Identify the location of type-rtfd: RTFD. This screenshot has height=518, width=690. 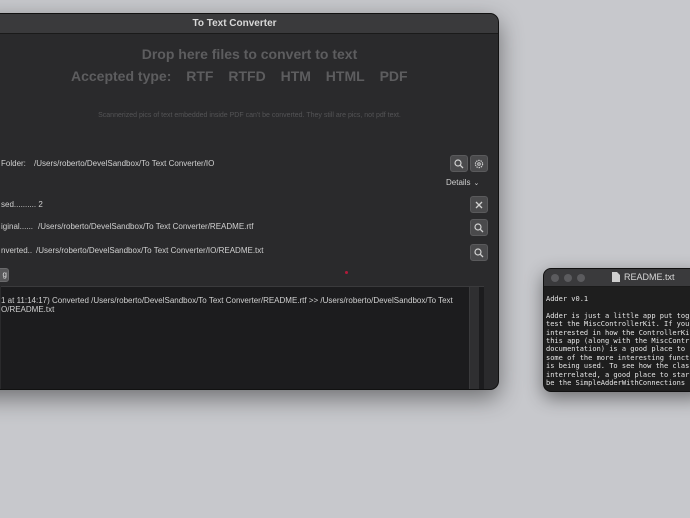
(247, 76).